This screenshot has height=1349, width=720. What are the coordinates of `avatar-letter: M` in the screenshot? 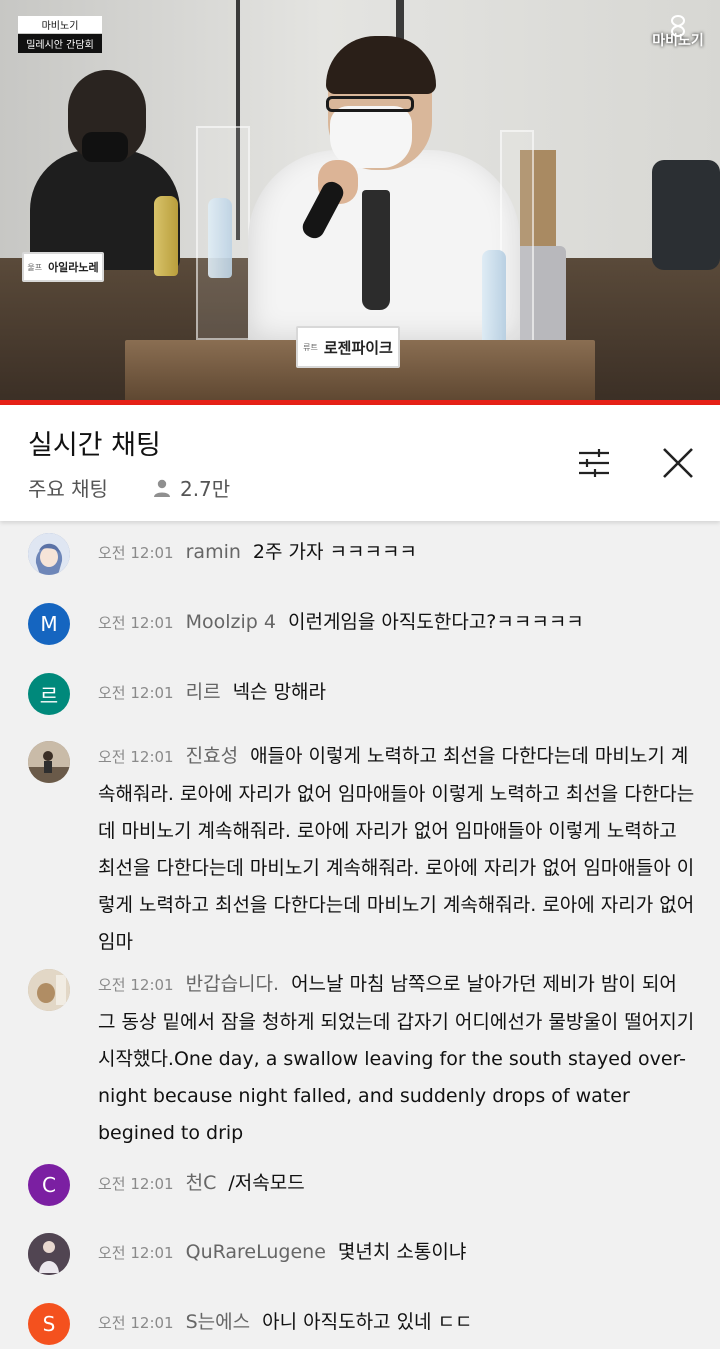 It's located at (49, 624).